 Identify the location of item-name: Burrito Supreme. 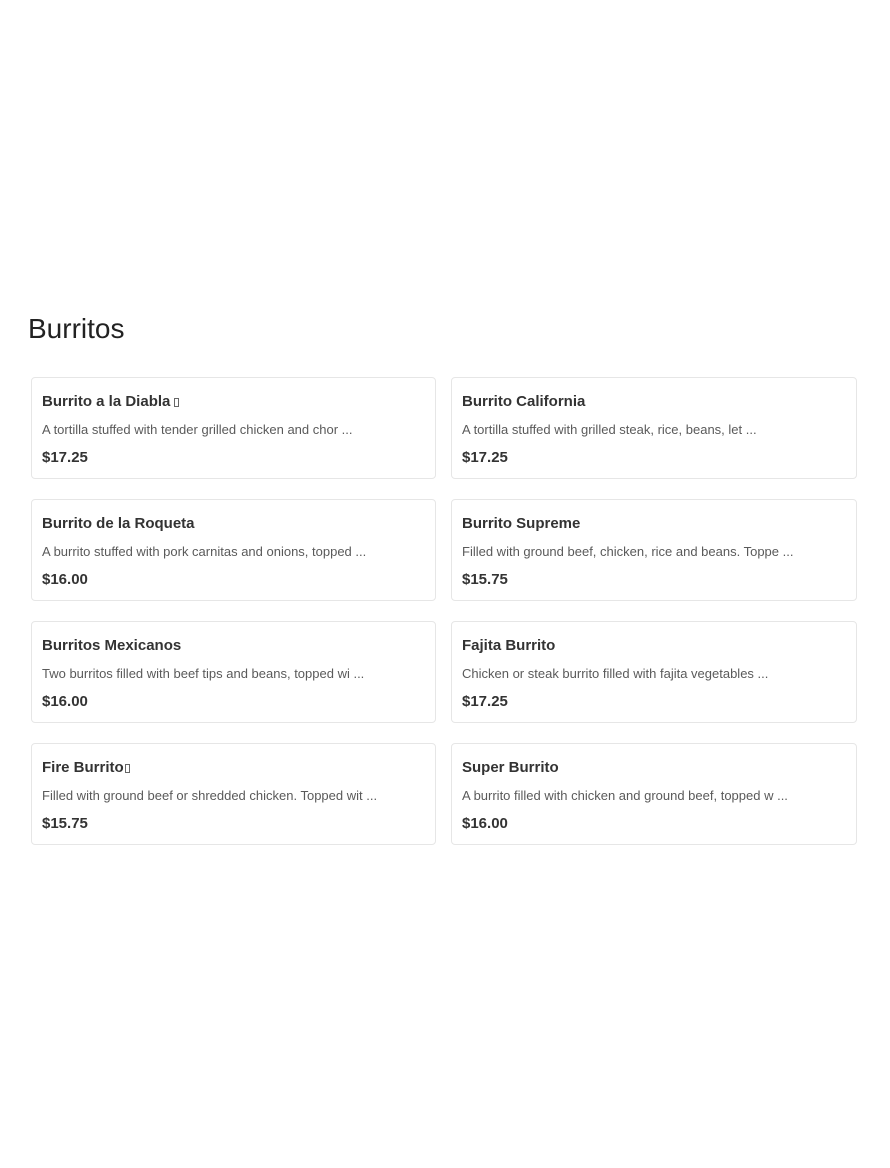
(521, 523).